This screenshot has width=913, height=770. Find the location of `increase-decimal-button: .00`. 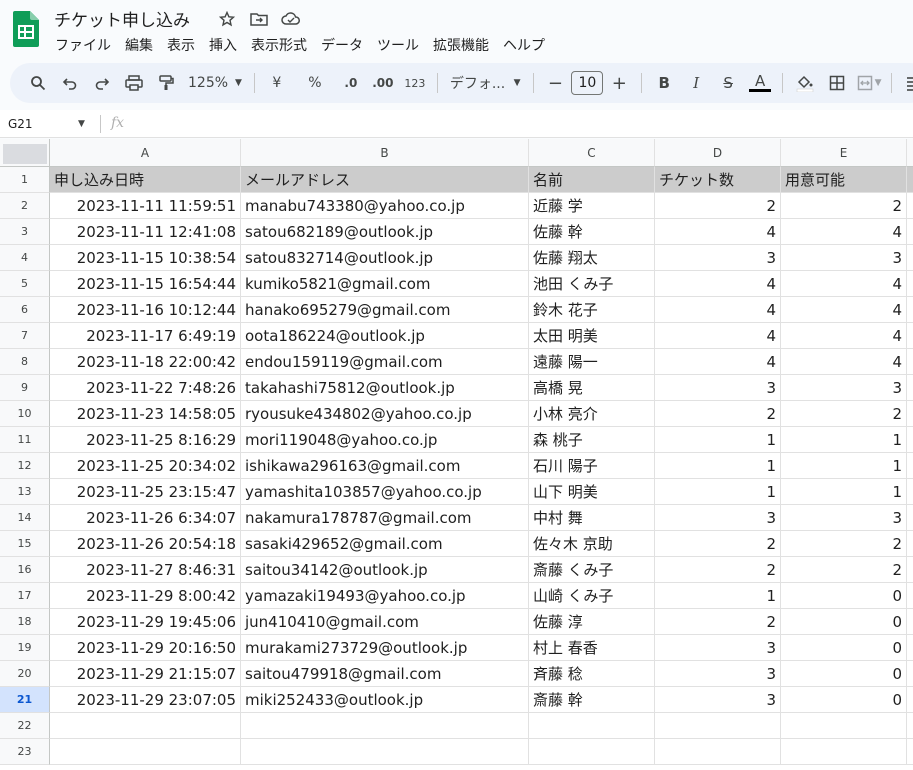

increase-decimal-button: .00 is located at coordinates (383, 83).